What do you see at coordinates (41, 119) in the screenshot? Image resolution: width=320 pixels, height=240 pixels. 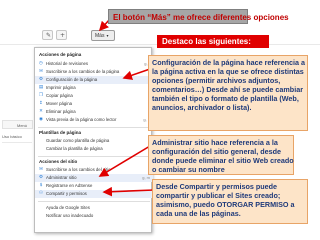 I see `preview-icon: ◉` at bounding box center [41, 119].